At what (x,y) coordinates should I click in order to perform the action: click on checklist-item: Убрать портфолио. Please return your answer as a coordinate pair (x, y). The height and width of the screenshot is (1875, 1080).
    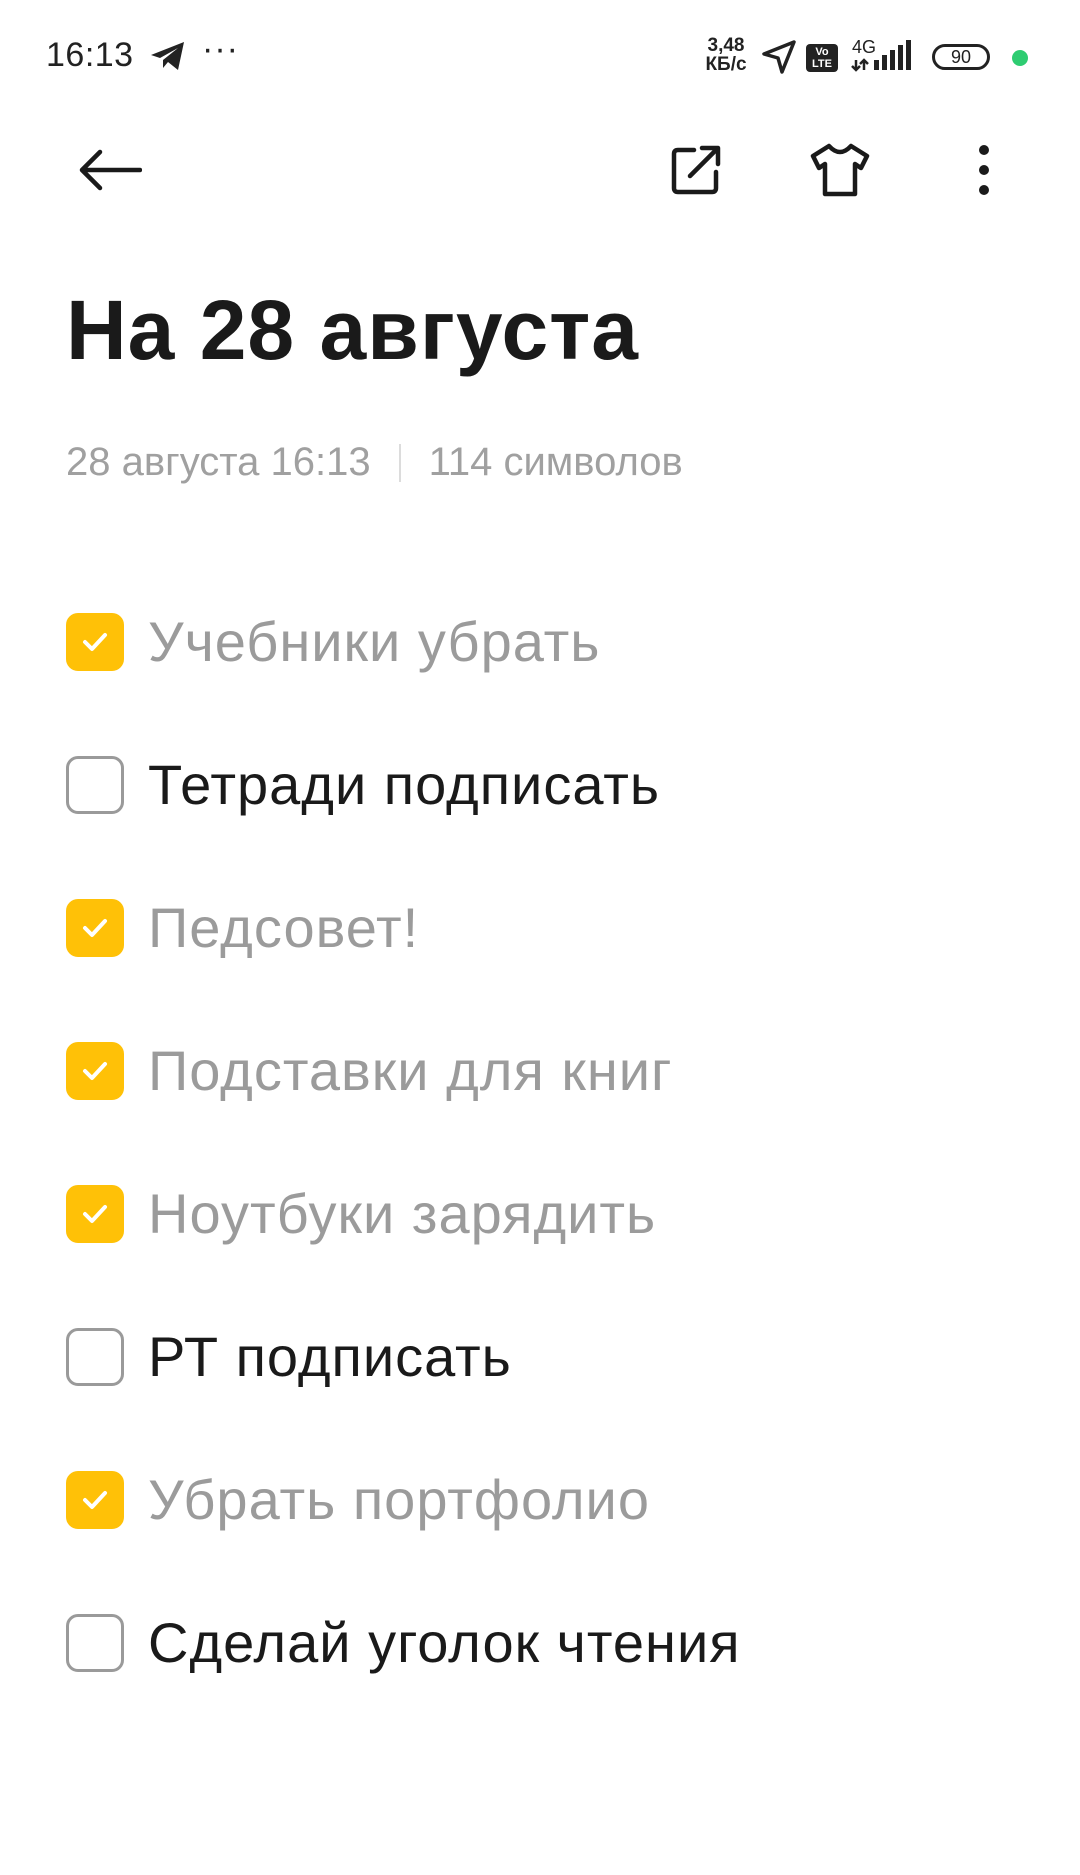
    Looking at the image, I should click on (546, 1499).